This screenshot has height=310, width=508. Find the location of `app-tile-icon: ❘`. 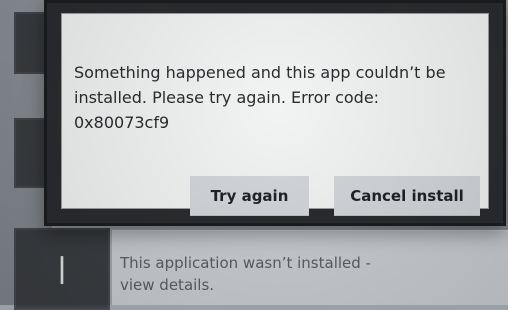

app-tile-icon: ❘ is located at coordinates (62, 269).